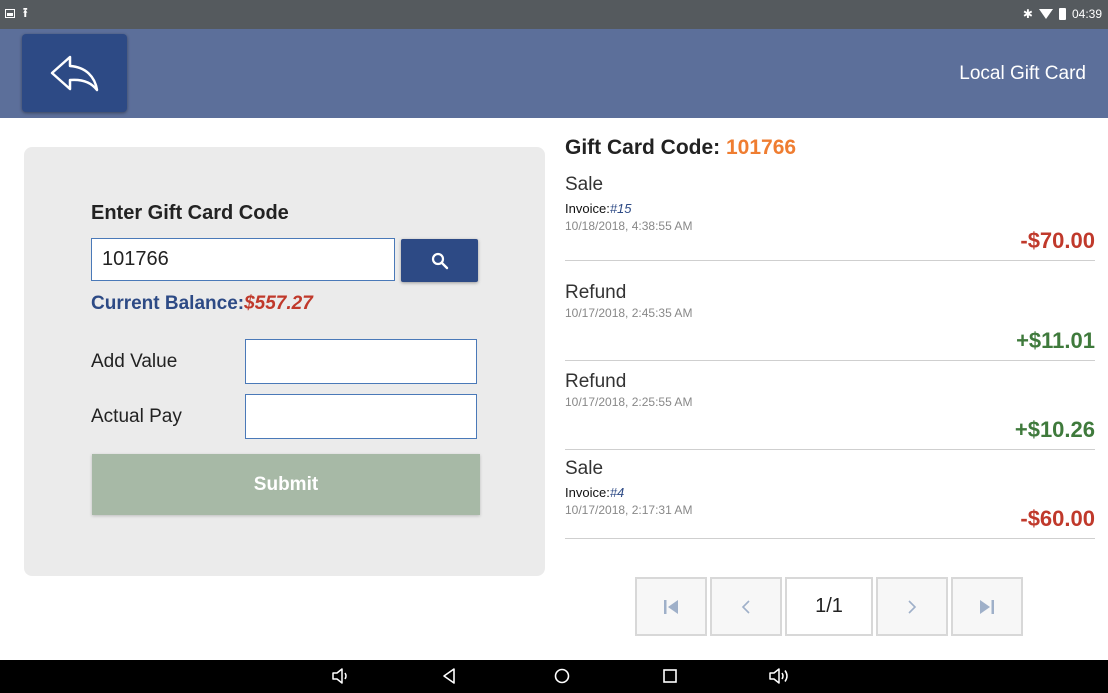  I want to click on last-page-button, so click(987, 606).